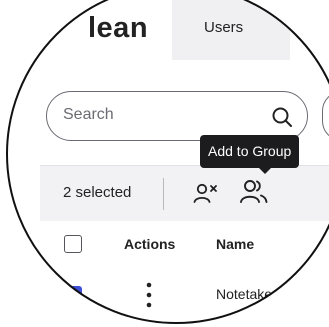  Describe the element at coordinates (118, 28) in the screenshot. I see `app-logo-text: lean` at that location.